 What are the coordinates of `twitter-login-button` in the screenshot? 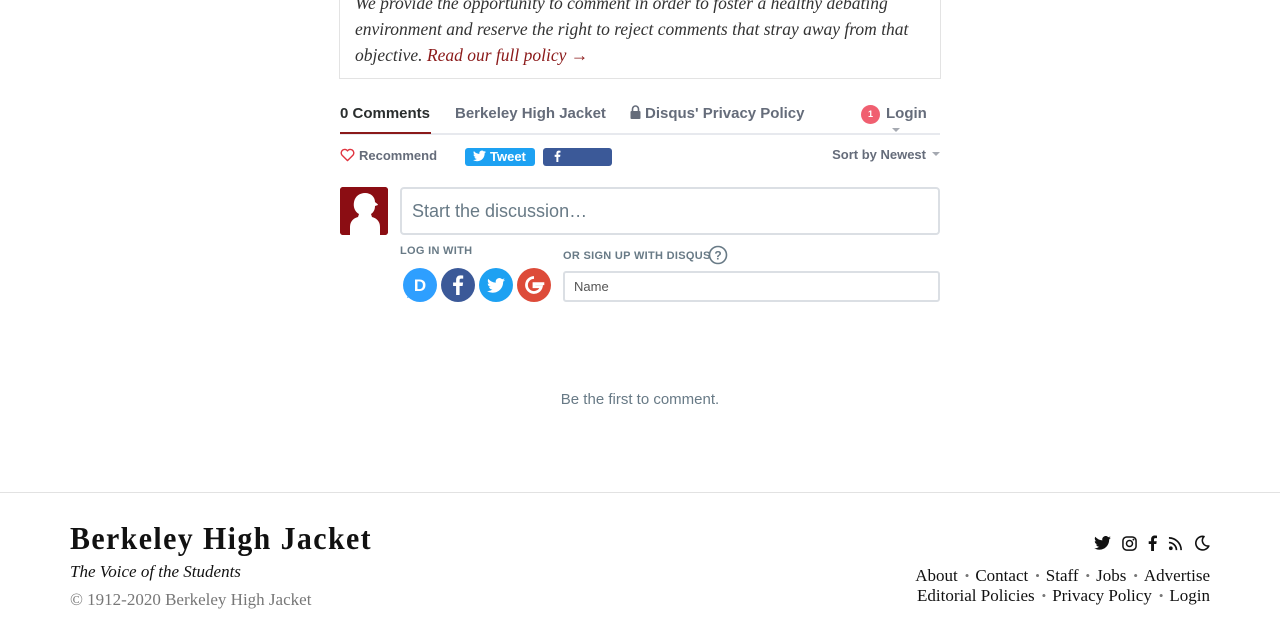 It's located at (496, 285).